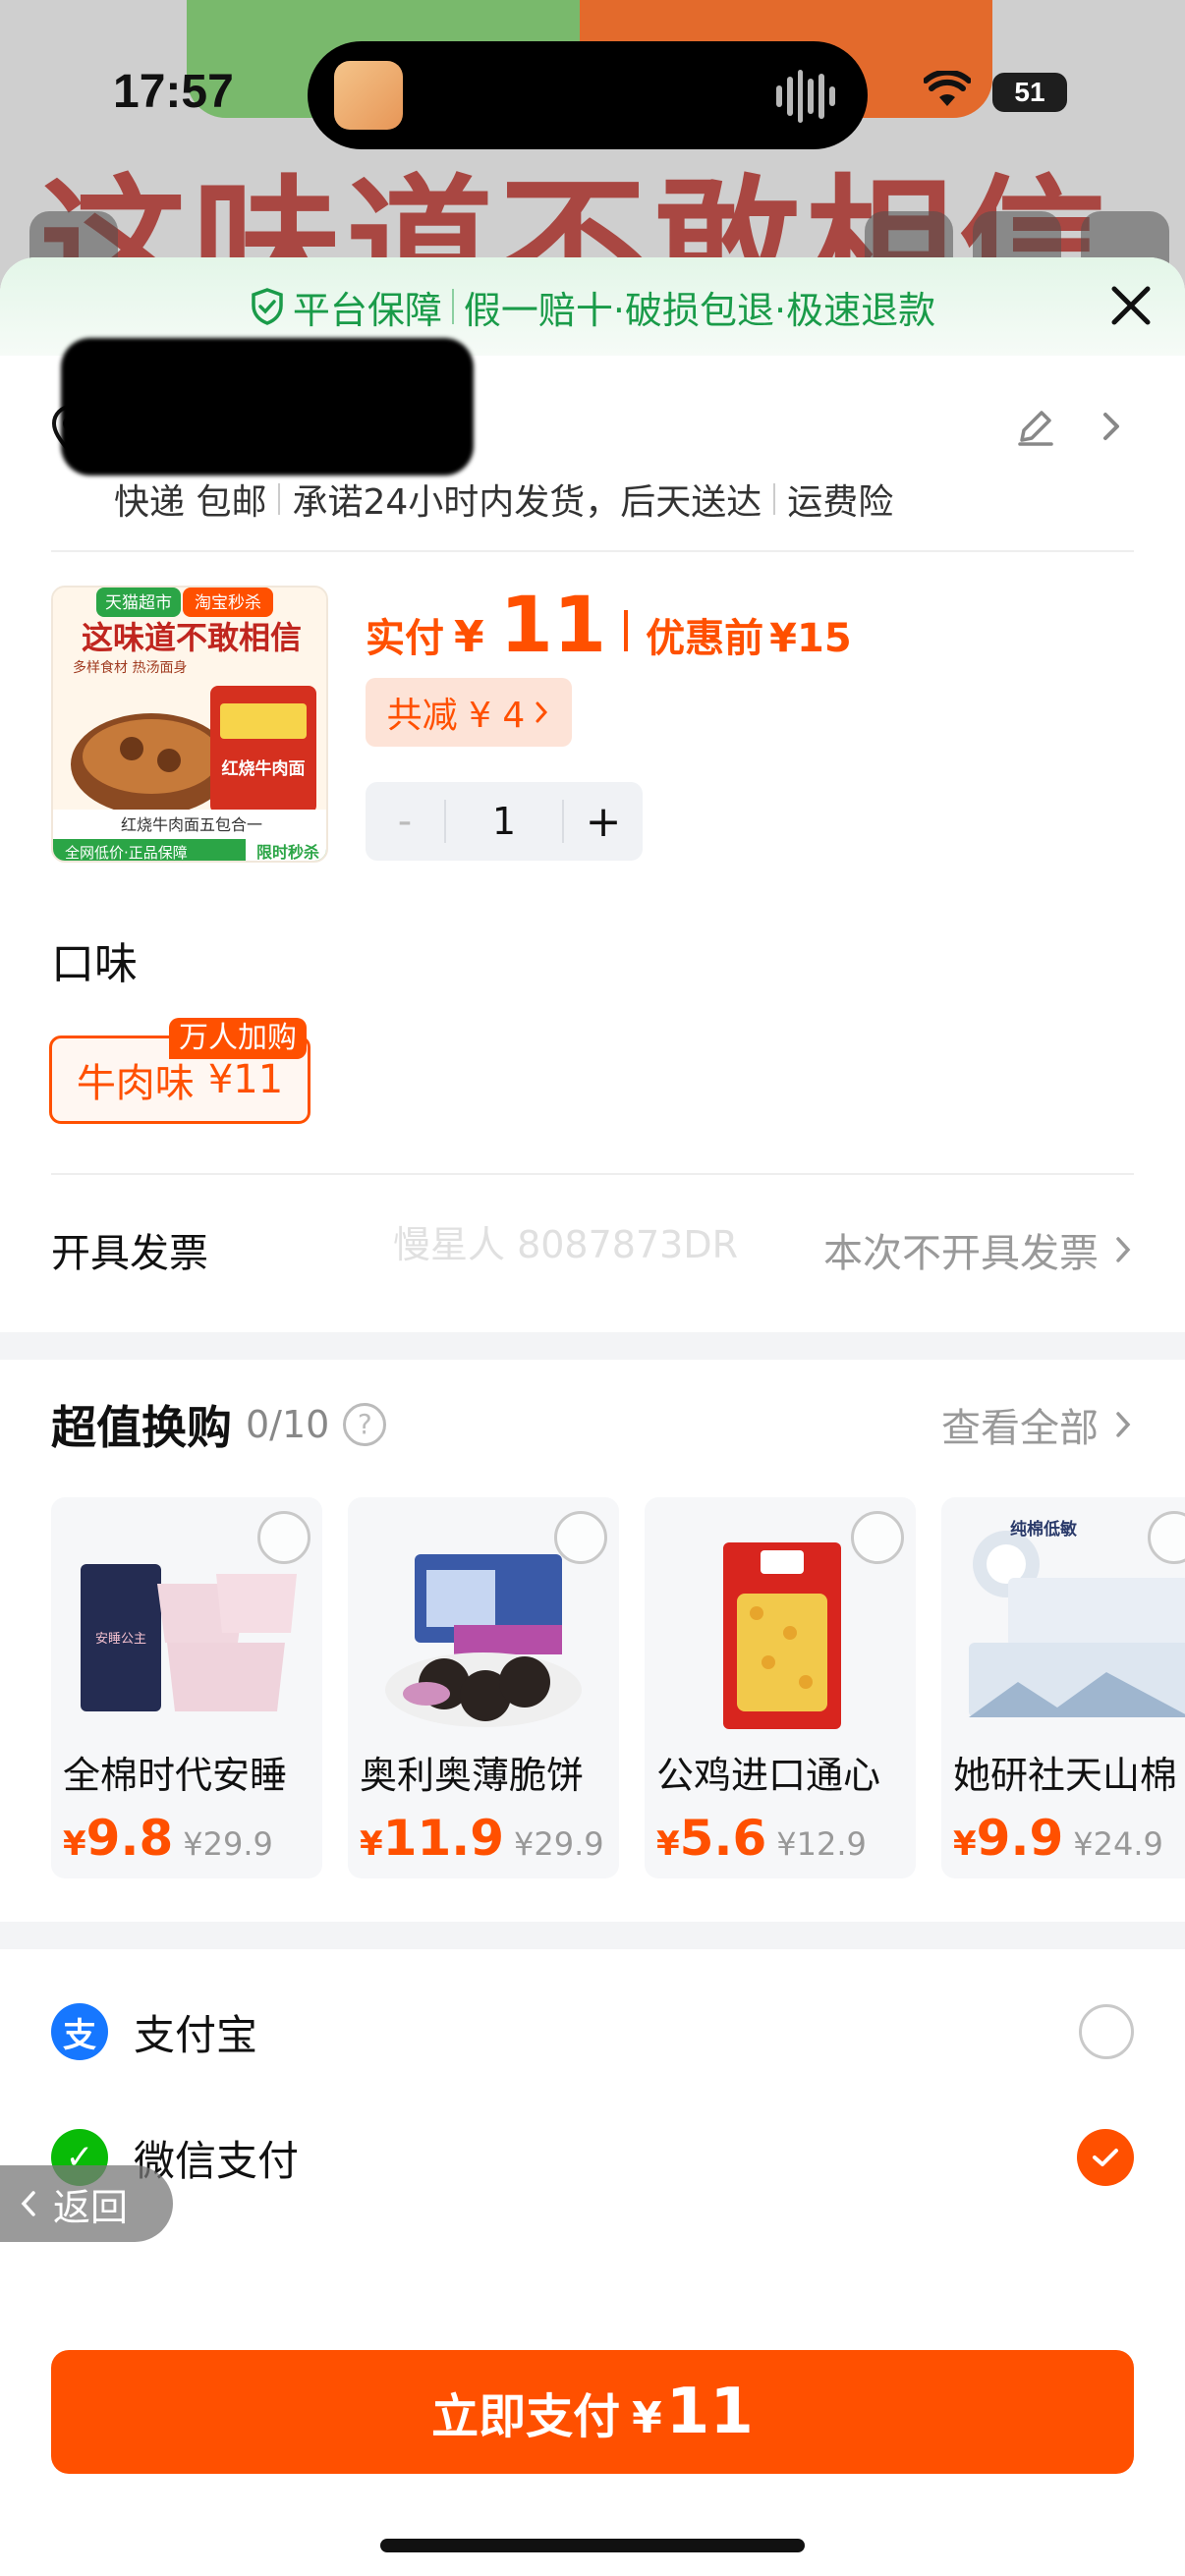 The width and height of the screenshot is (1185, 2576). Describe the element at coordinates (1118, 1844) in the screenshot. I see `swap-item-original-price: ¥24.9` at that location.